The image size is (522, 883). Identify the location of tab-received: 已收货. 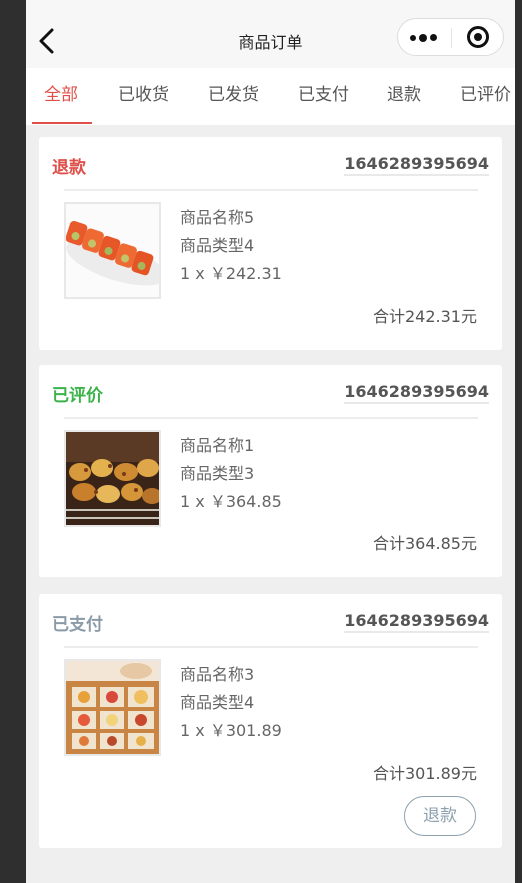
(143, 96).